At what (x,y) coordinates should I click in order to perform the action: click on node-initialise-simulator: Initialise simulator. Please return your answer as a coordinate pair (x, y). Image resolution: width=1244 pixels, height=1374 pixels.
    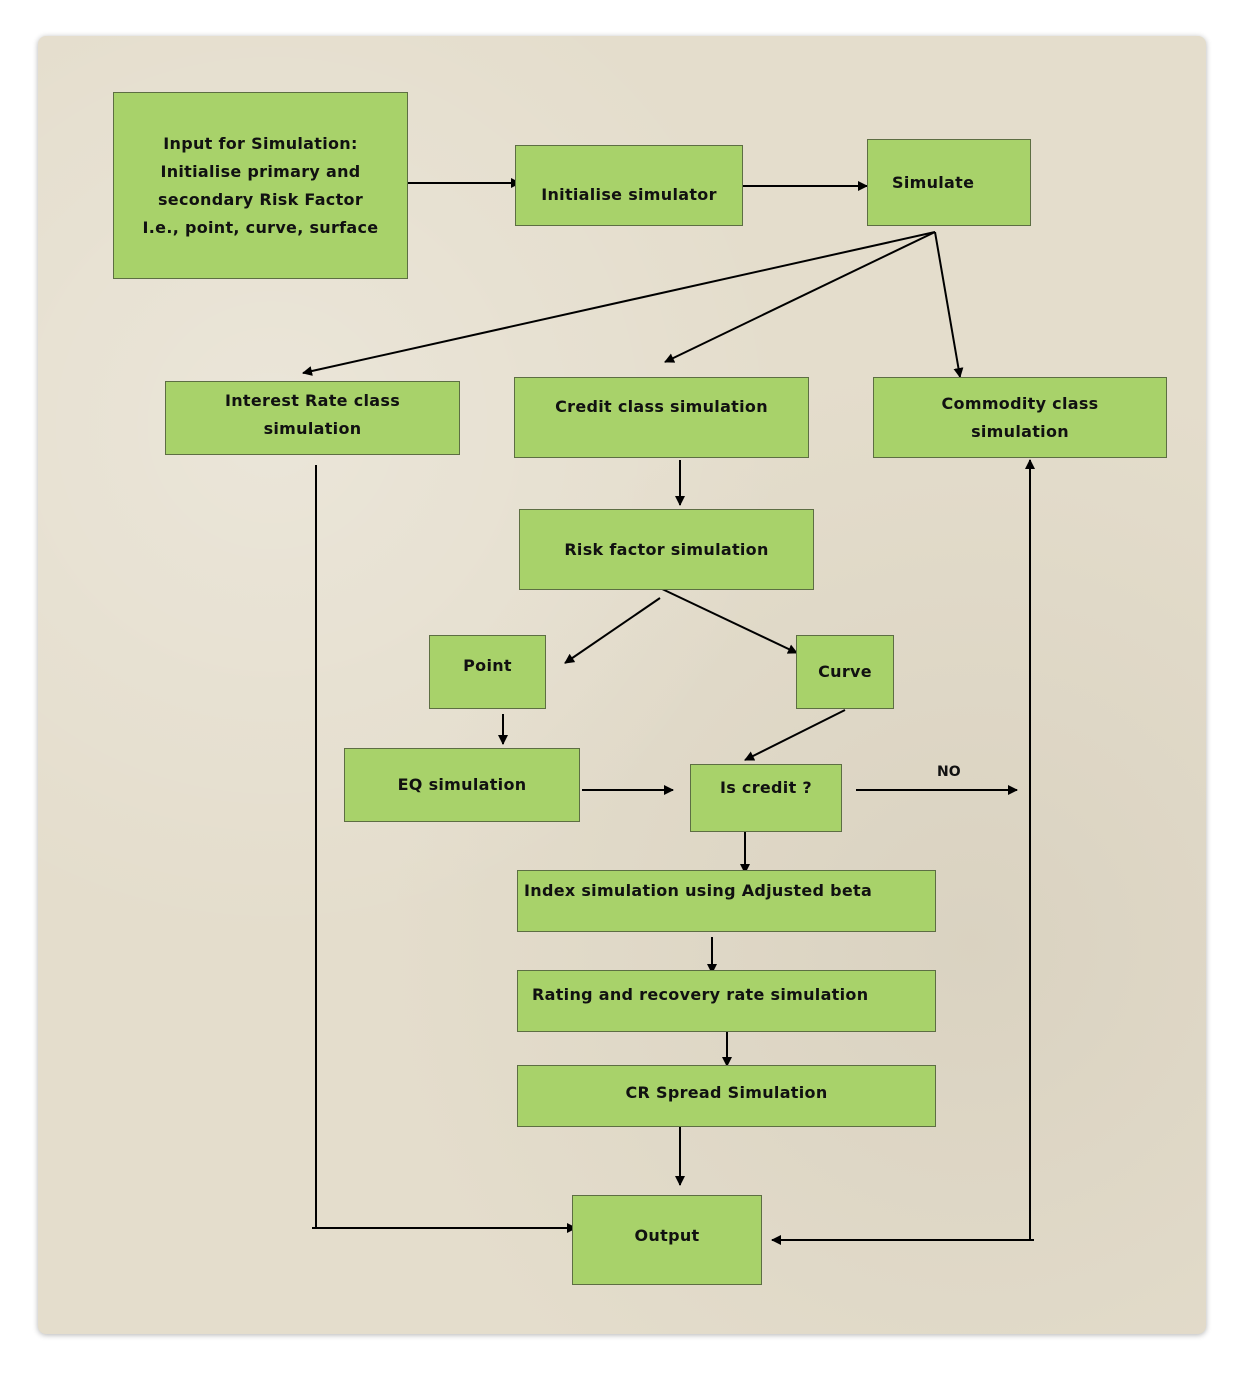
    Looking at the image, I should click on (629, 185).